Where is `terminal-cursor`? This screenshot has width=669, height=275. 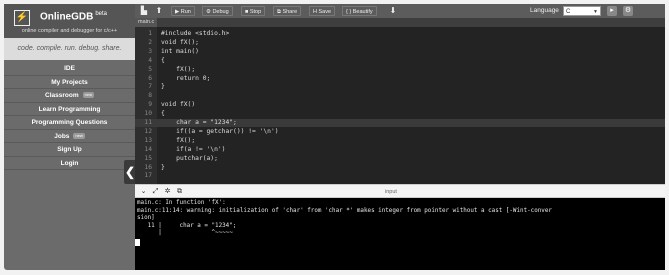 terminal-cursor is located at coordinates (137, 242).